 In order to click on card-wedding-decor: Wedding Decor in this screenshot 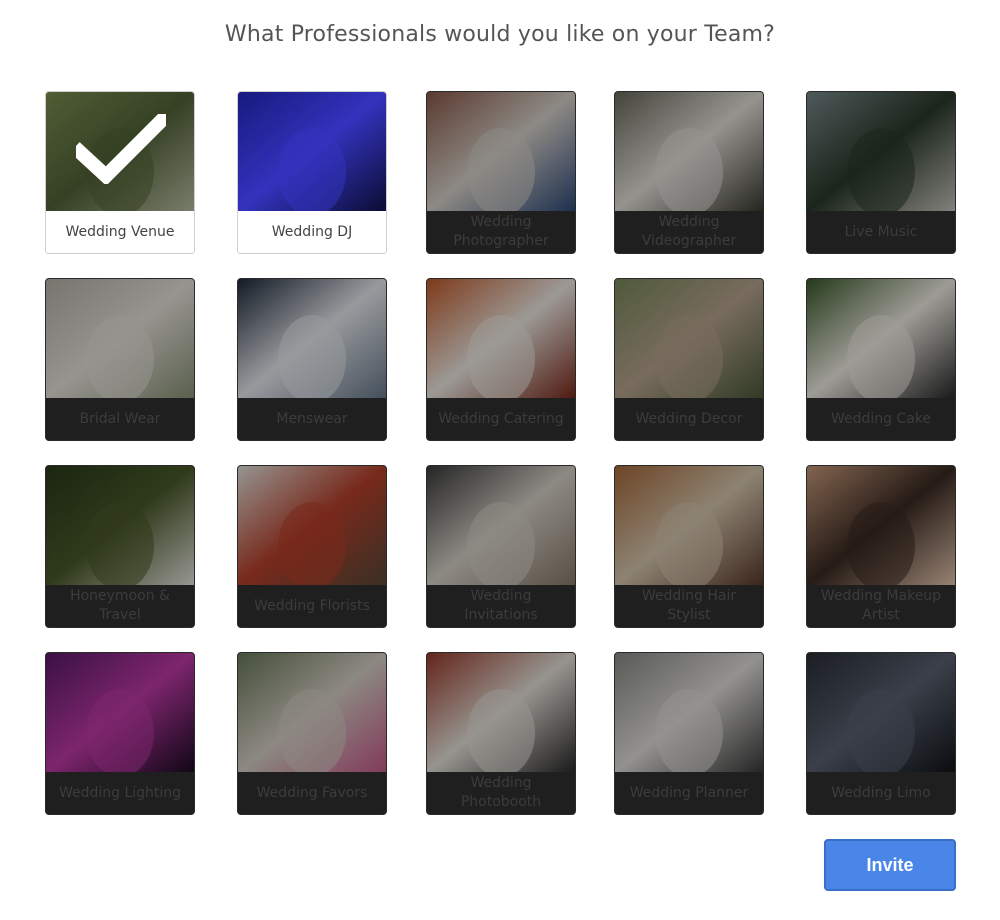, I will do `click(689, 359)`.